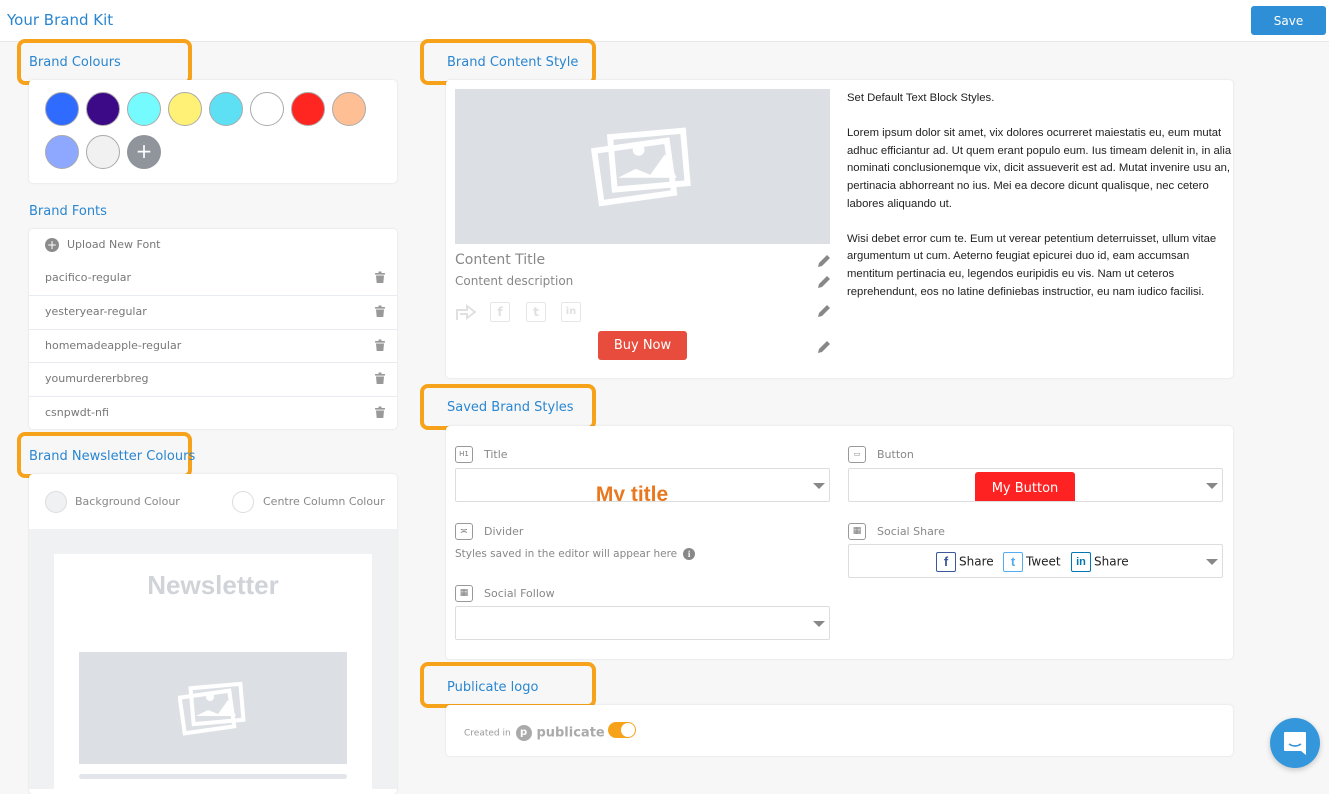 This screenshot has height=794, width=1329. I want to click on saved-styles-title: Saved Brand Styles, so click(510, 407).